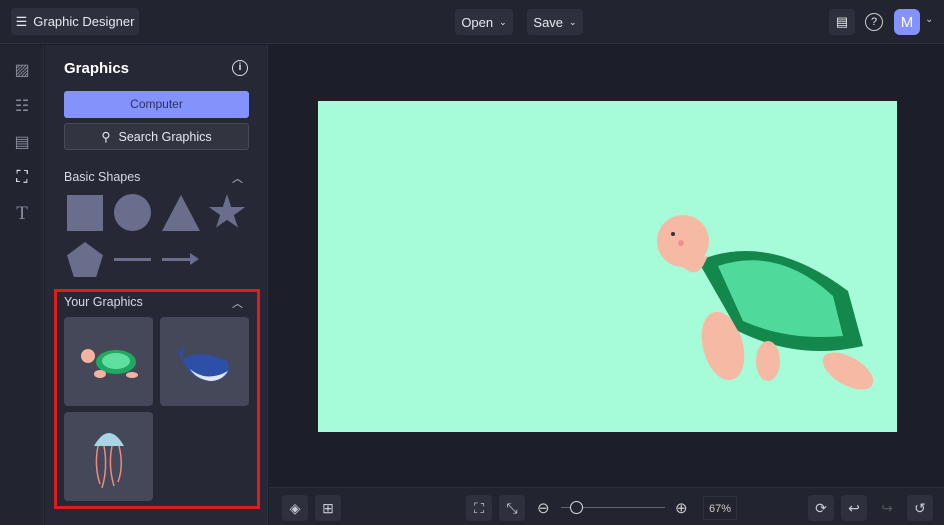 The height and width of the screenshot is (525, 944). Describe the element at coordinates (85, 213) in the screenshot. I see `square-shape` at that location.